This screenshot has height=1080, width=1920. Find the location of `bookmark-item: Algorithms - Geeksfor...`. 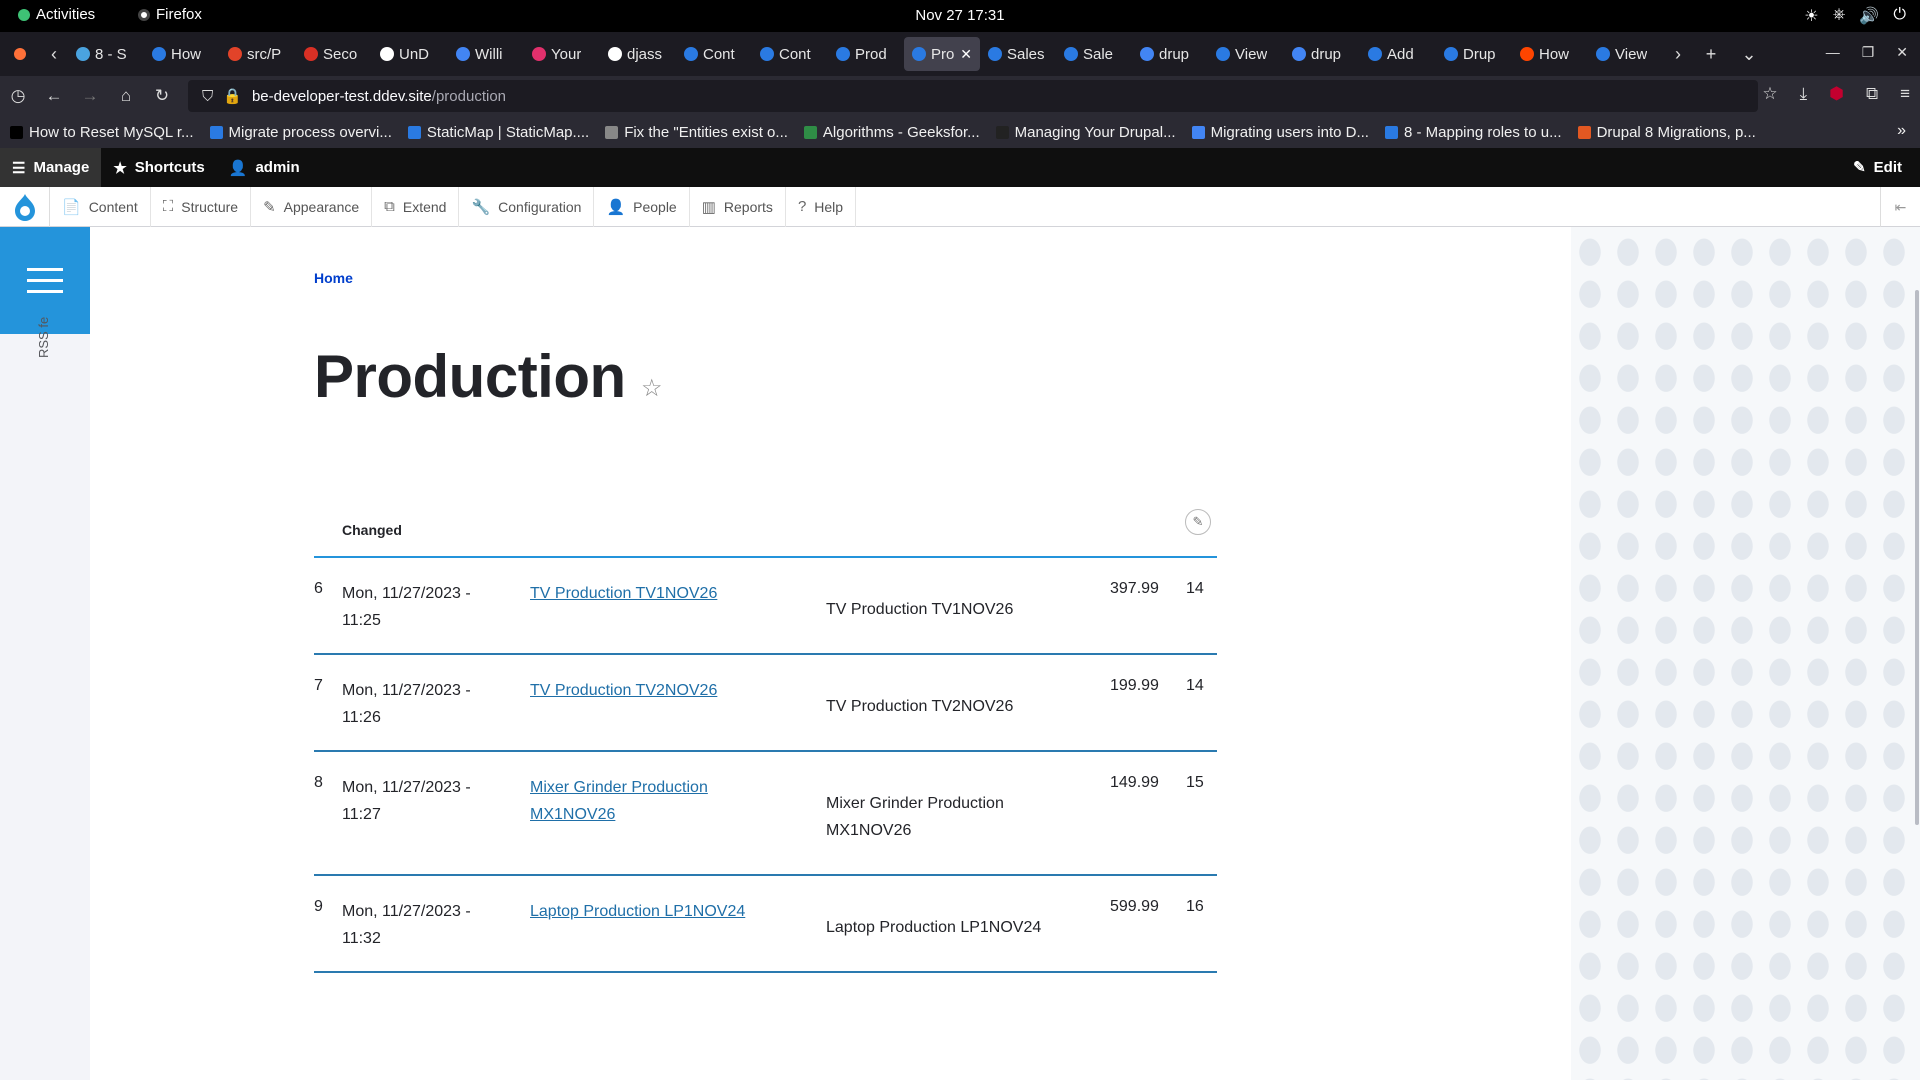

bookmark-item: Algorithms - Geeksfor... is located at coordinates (891, 132).